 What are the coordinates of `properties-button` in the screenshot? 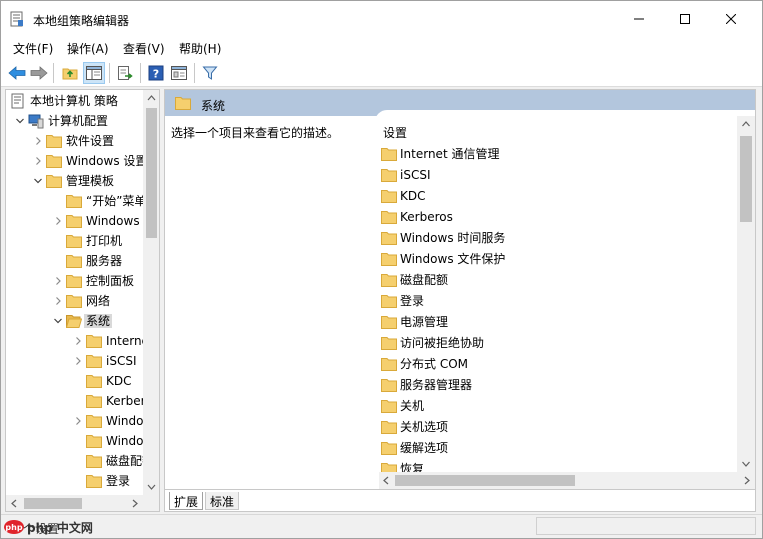 It's located at (179, 73).